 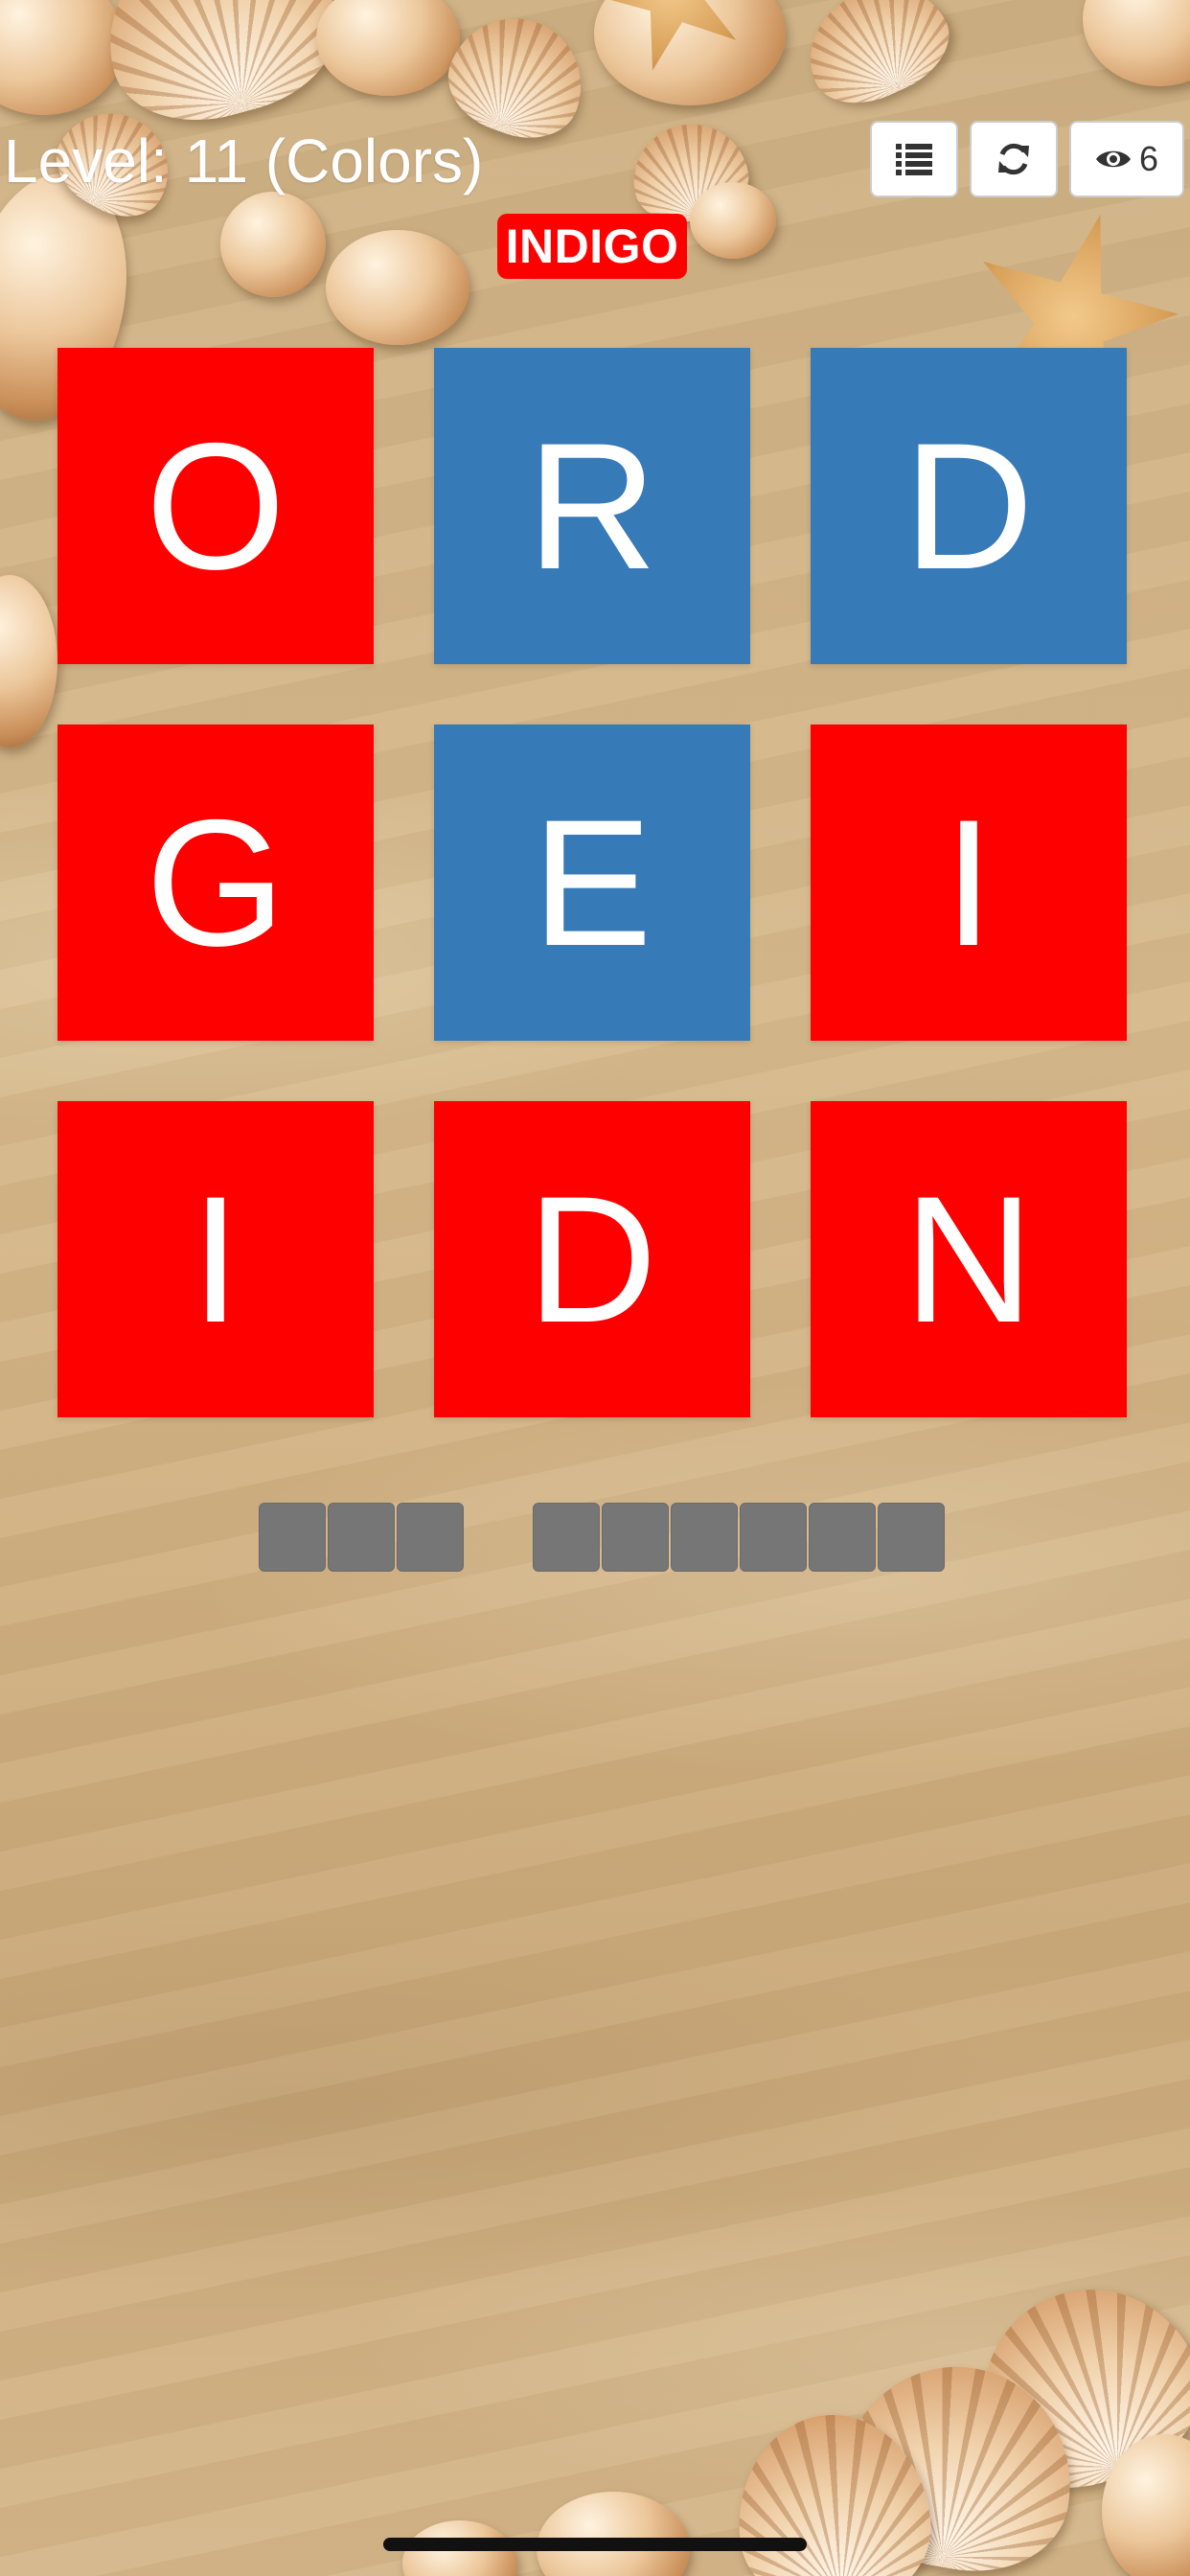 I want to click on level-title: Level: 11 (Colors), so click(x=244, y=161).